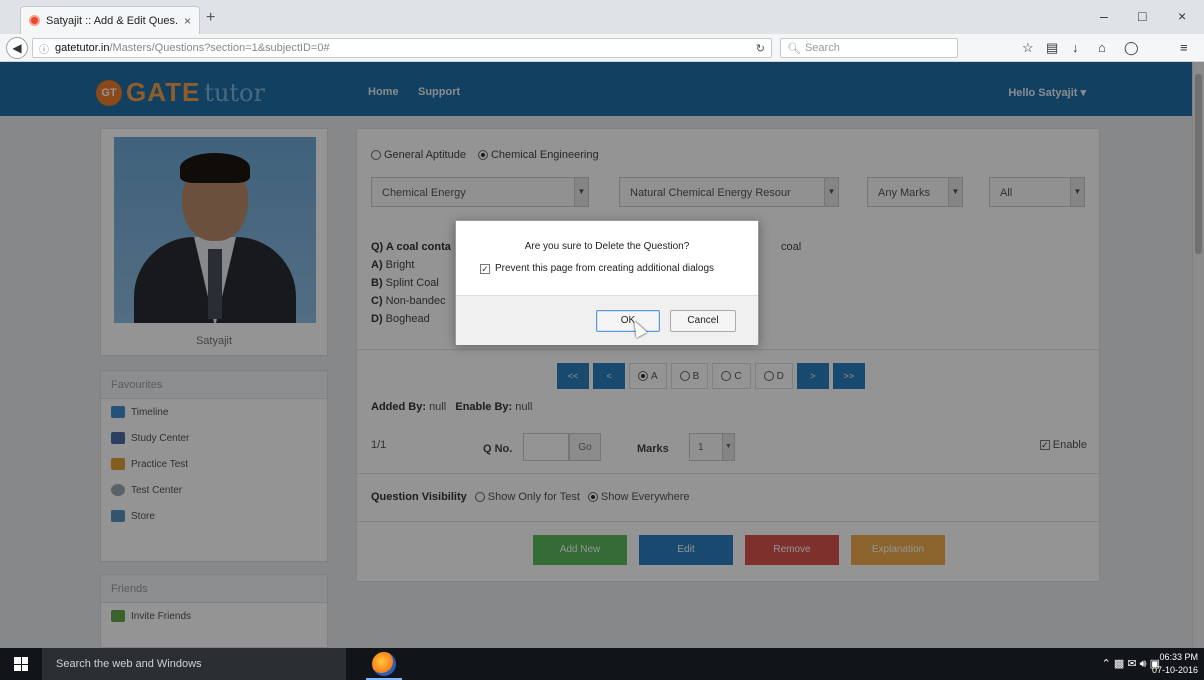 The width and height of the screenshot is (1204, 680). I want to click on dialog-message: Are you sure to Delete the Question?, so click(607, 246).